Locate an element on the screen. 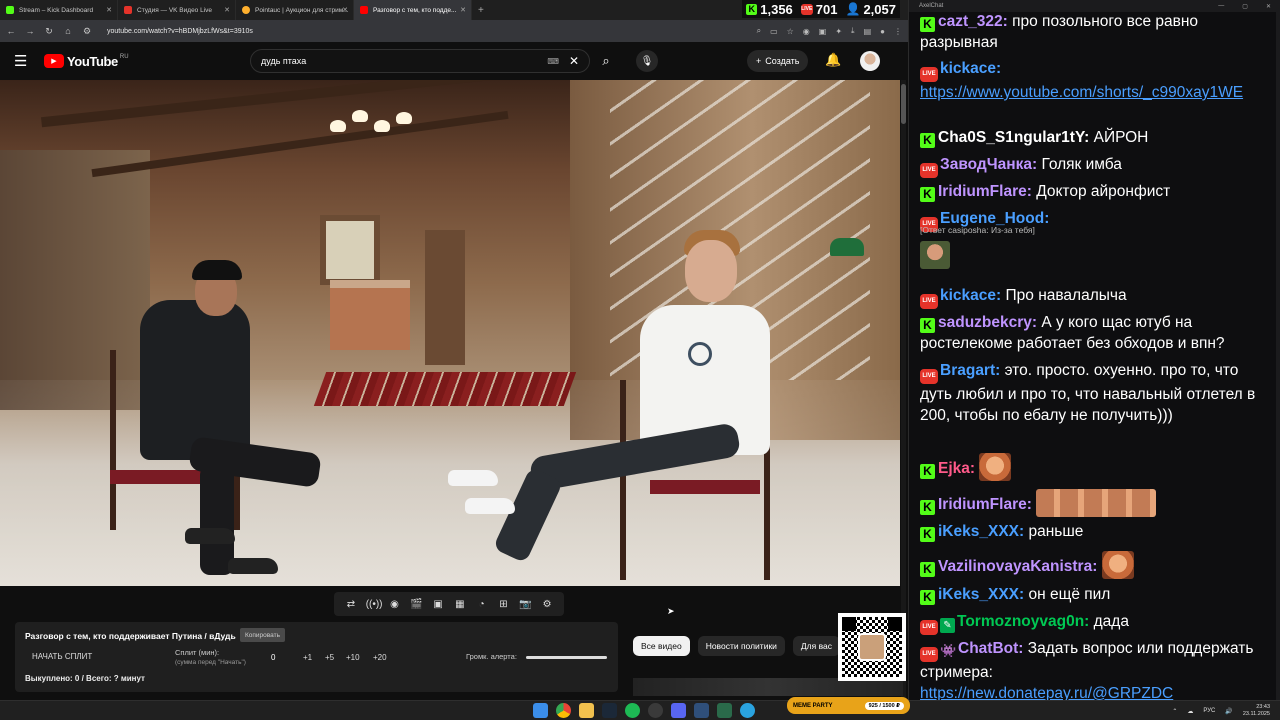 The image size is (1280, 720). start-icon is located at coordinates (540, 710).